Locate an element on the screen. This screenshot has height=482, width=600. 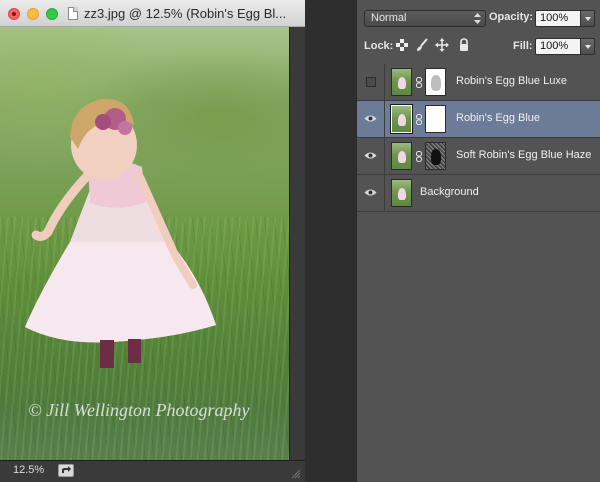
fill-dropdown-button is located at coordinates (587, 46).